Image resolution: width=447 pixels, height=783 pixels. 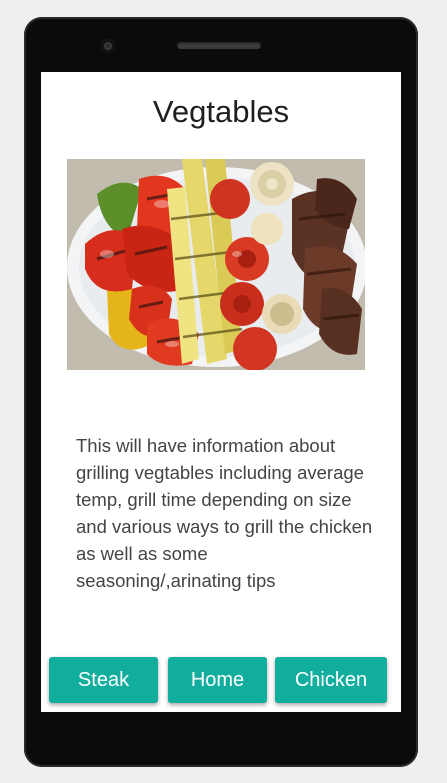 I want to click on home-button: Home, so click(x=217, y=680).